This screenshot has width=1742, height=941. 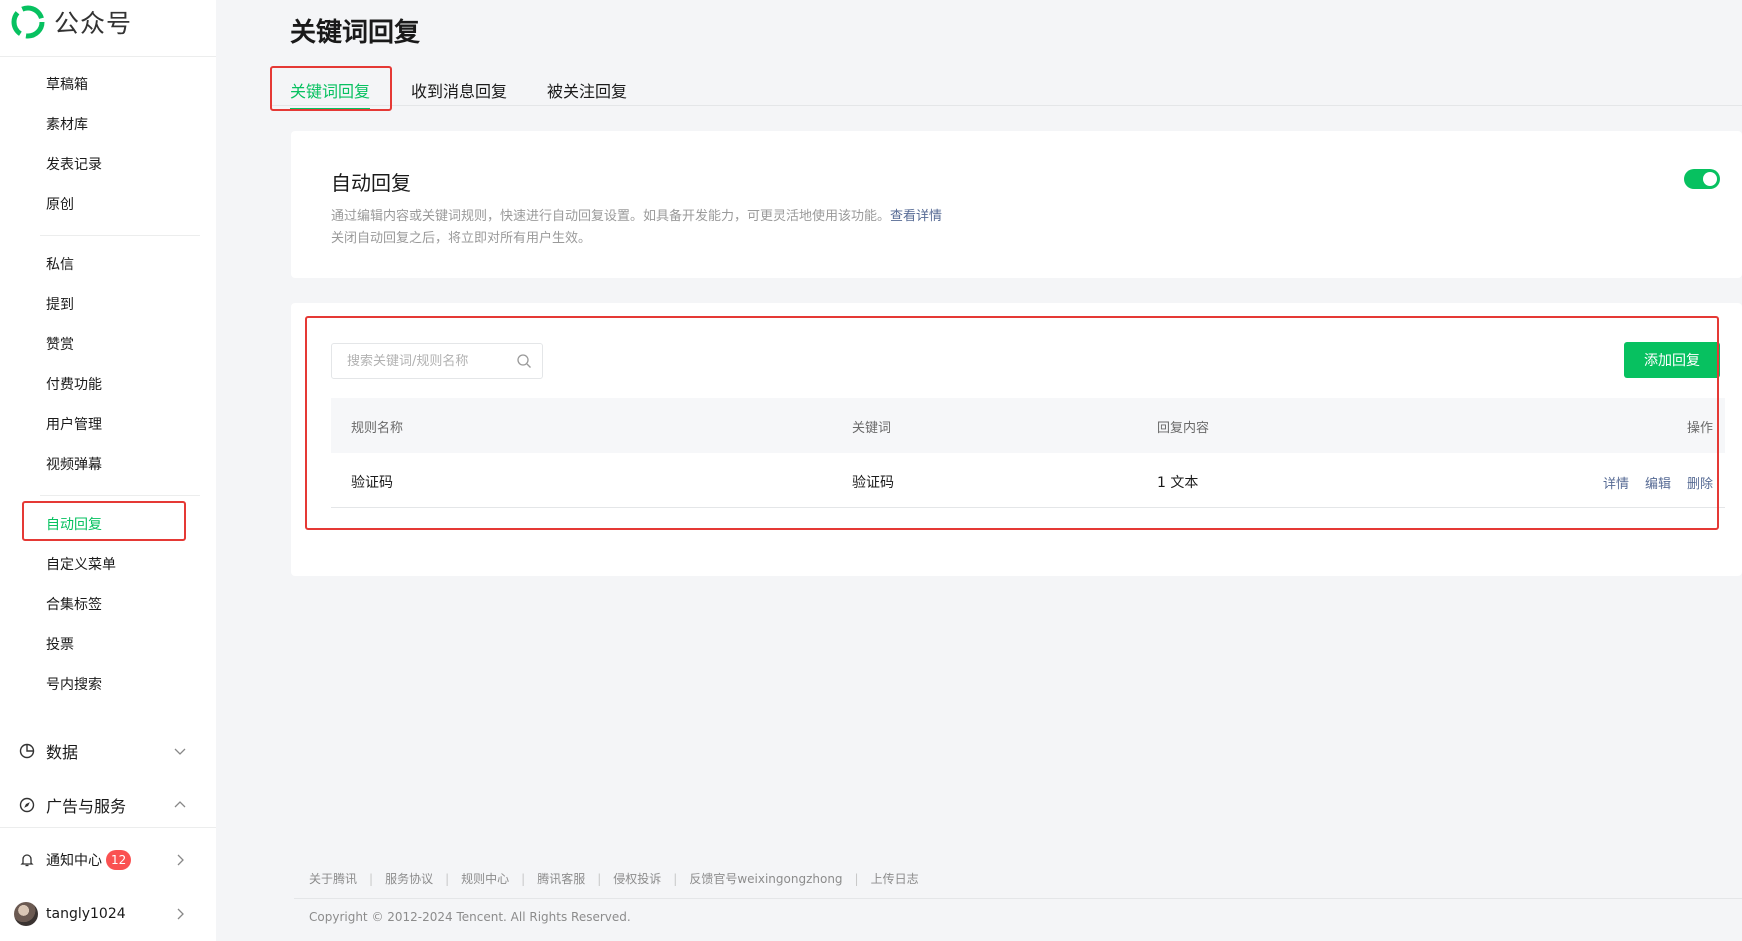 I want to click on notification-center-label: 通知中心, so click(x=74, y=861).